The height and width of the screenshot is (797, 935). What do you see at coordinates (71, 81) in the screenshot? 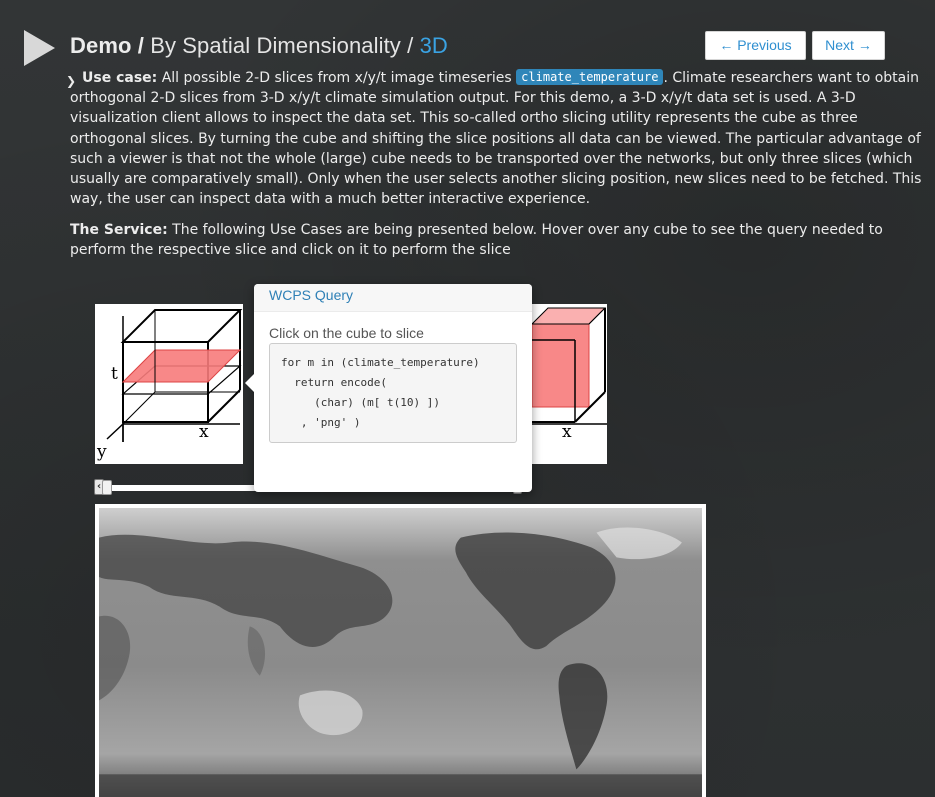
I see `chevron-right-icon: ❯` at bounding box center [71, 81].